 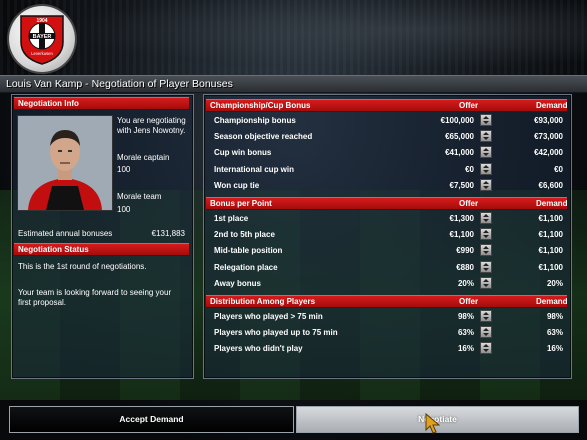 What do you see at coordinates (469, 169) in the screenshot?
I see `offer-value: €0` at bounding box center [469, 169].